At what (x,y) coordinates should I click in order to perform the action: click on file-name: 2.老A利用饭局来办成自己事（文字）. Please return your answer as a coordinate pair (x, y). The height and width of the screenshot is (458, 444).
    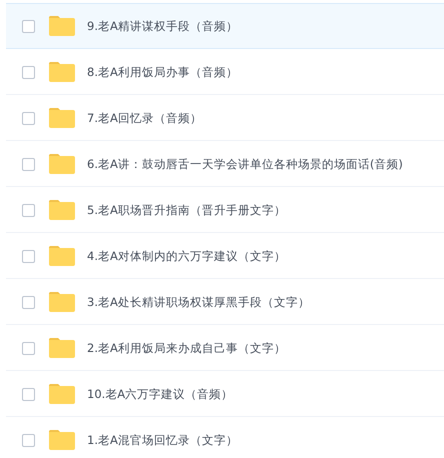
    Looking at the image, I should click on (186, 348).